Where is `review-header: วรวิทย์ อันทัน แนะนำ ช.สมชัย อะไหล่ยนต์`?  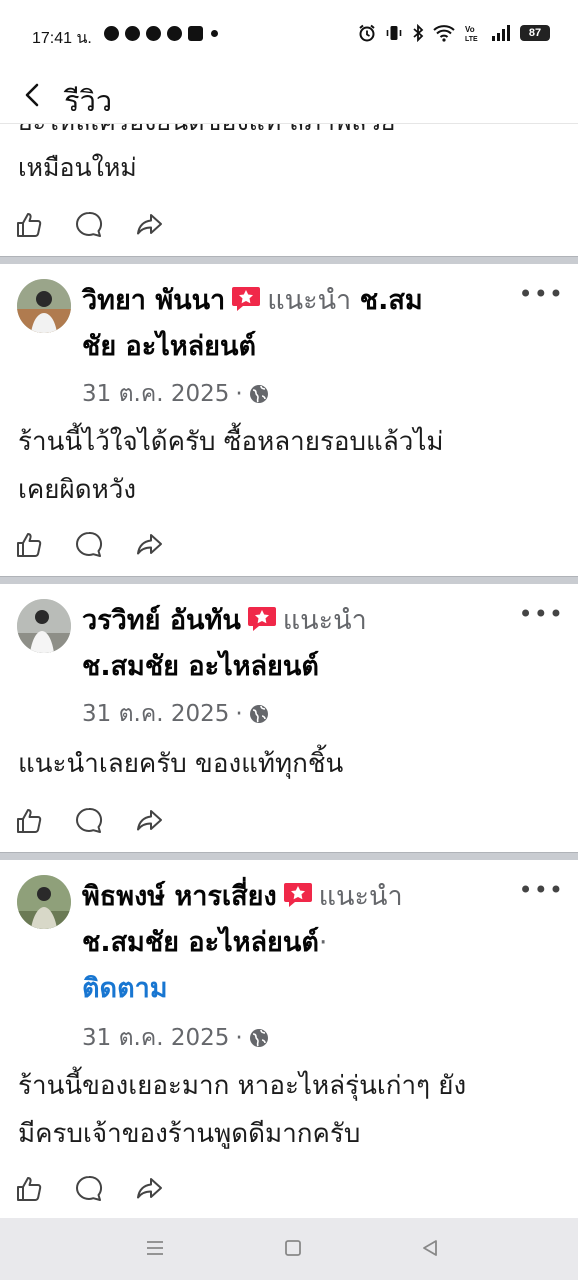
review-header: วรวิทย์ อันทัน แนะนำ ช.สมชัย อะไหล่ยนต์ is located at coordinates (302, 644).